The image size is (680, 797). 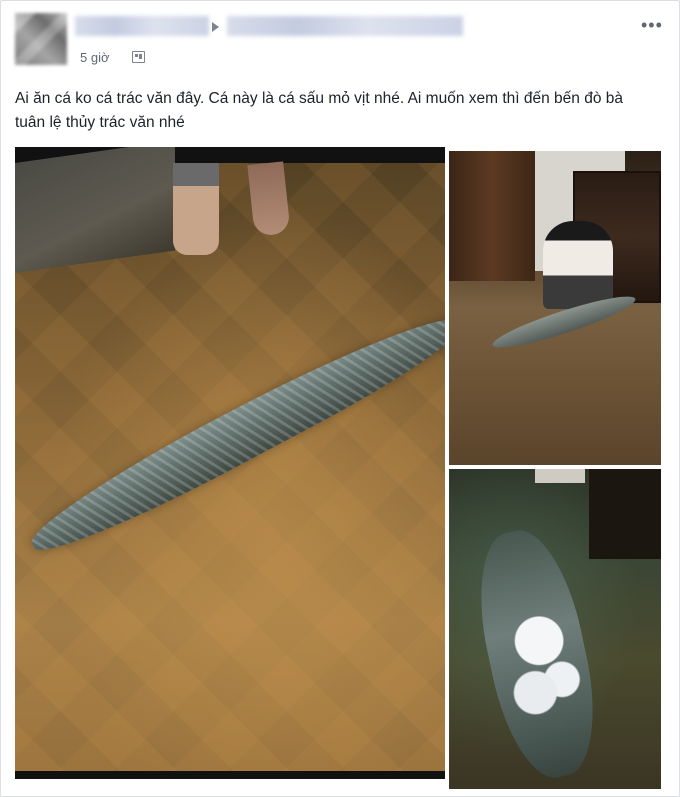 I want to click on privacy-icon, so click(x=138, y=57).